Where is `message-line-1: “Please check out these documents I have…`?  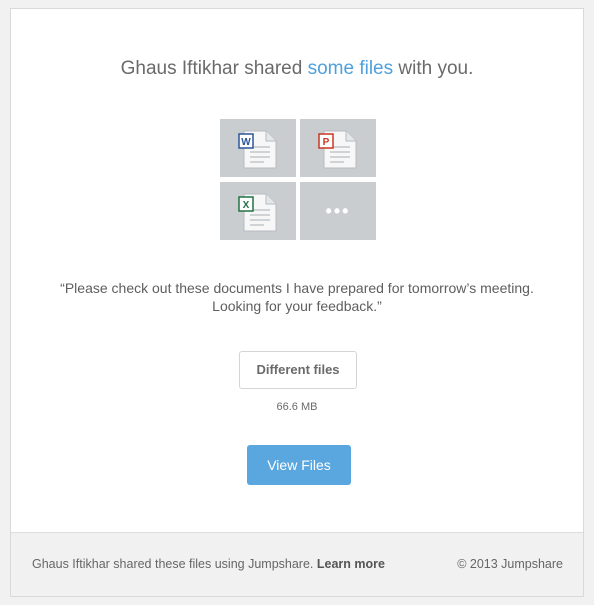 message-line-1: “Please check out these documents I have… is located at coordinates (297, 288).